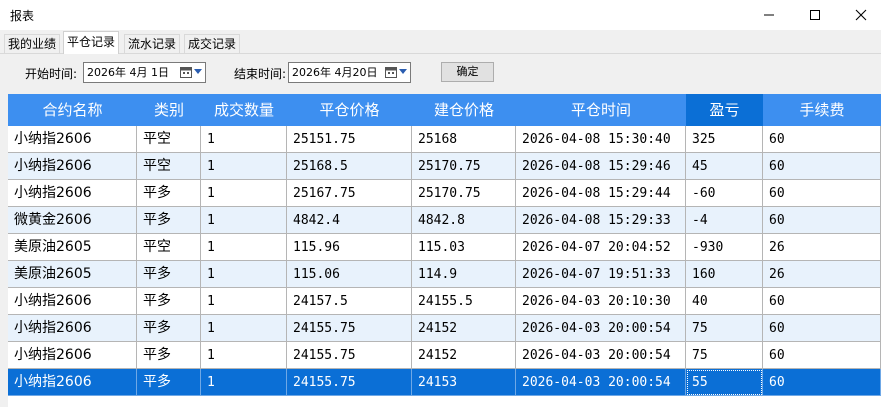 The image size is (881, 407). Describe the element at coordinates (349, 301) in the screenshot. I see `cell-close-price: 24157.5` at that location.